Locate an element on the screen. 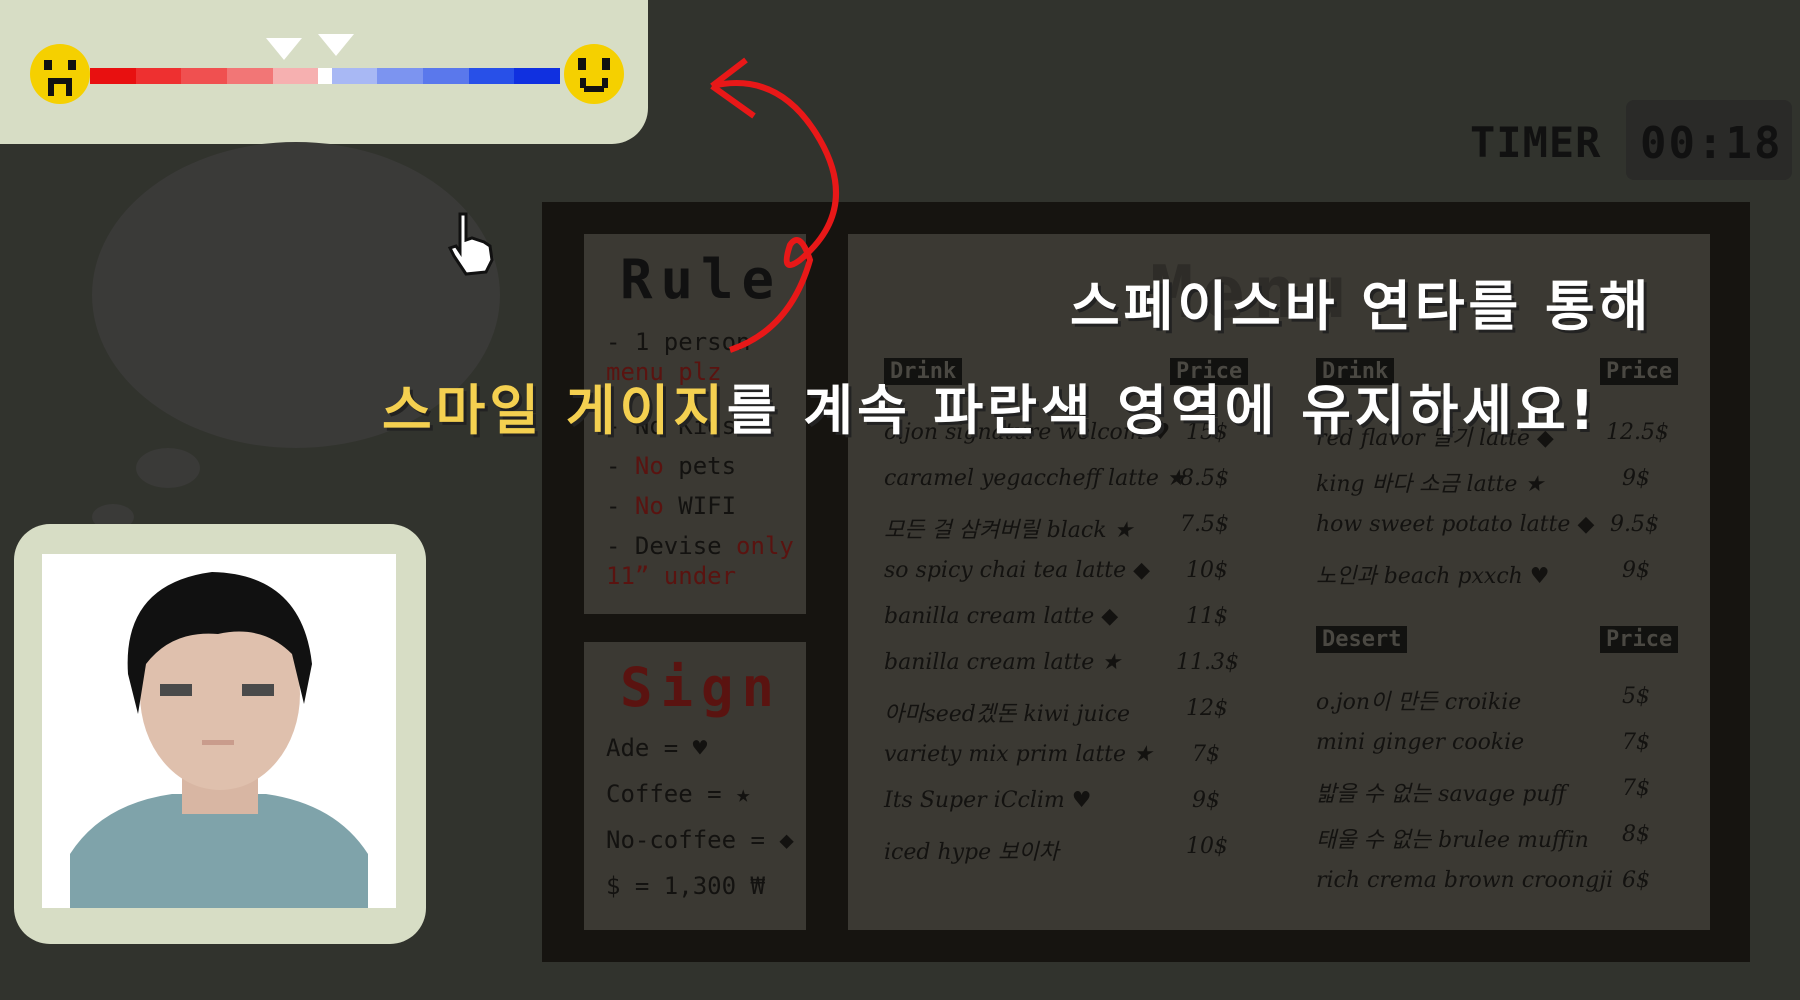 This screenshot has width=1800, height=1000. sign-line: No-coffee = ◆ is located at coordinates (700, 840).